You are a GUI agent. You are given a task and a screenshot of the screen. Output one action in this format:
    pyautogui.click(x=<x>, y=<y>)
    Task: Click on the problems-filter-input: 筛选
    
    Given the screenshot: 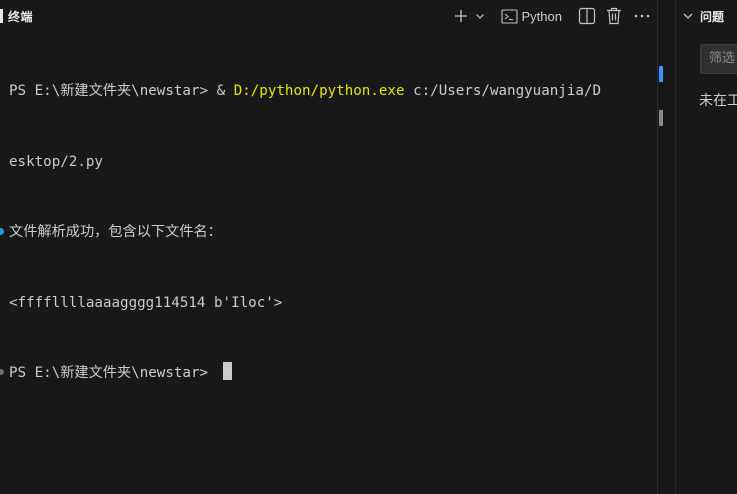 What is the action you would take?
    pyautogui.click(x=718, y=59)
    